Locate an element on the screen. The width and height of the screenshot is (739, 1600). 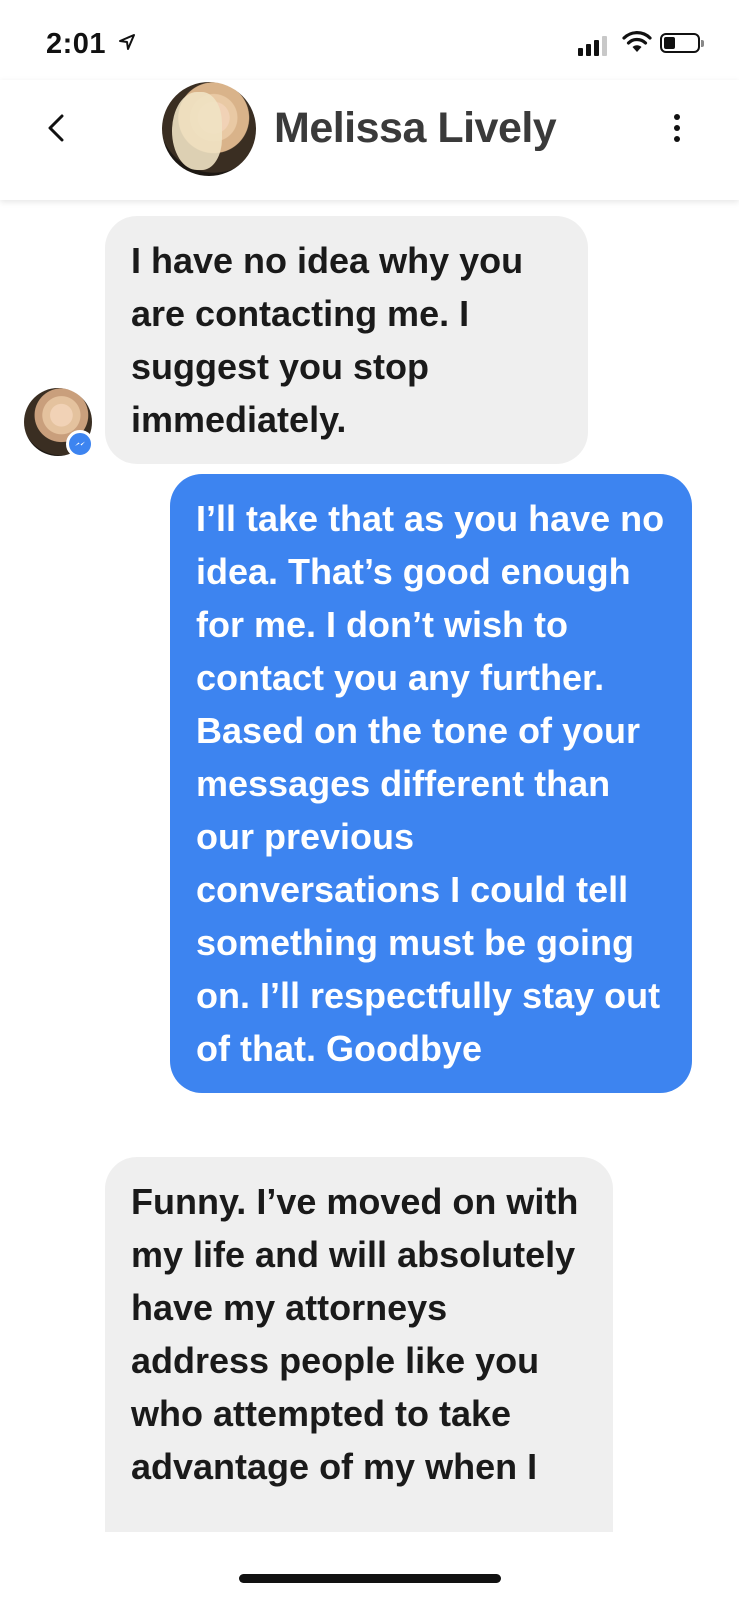
messenger-badge-icon is located at coordinates (80, 444).